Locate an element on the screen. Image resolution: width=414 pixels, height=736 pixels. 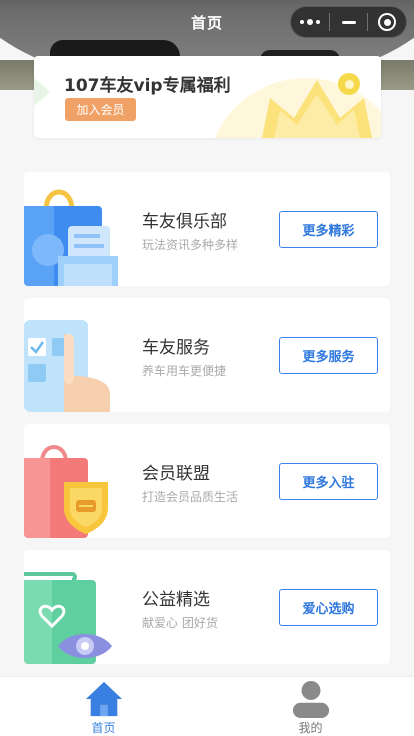
home-icon is located at coordinates (103, 699).